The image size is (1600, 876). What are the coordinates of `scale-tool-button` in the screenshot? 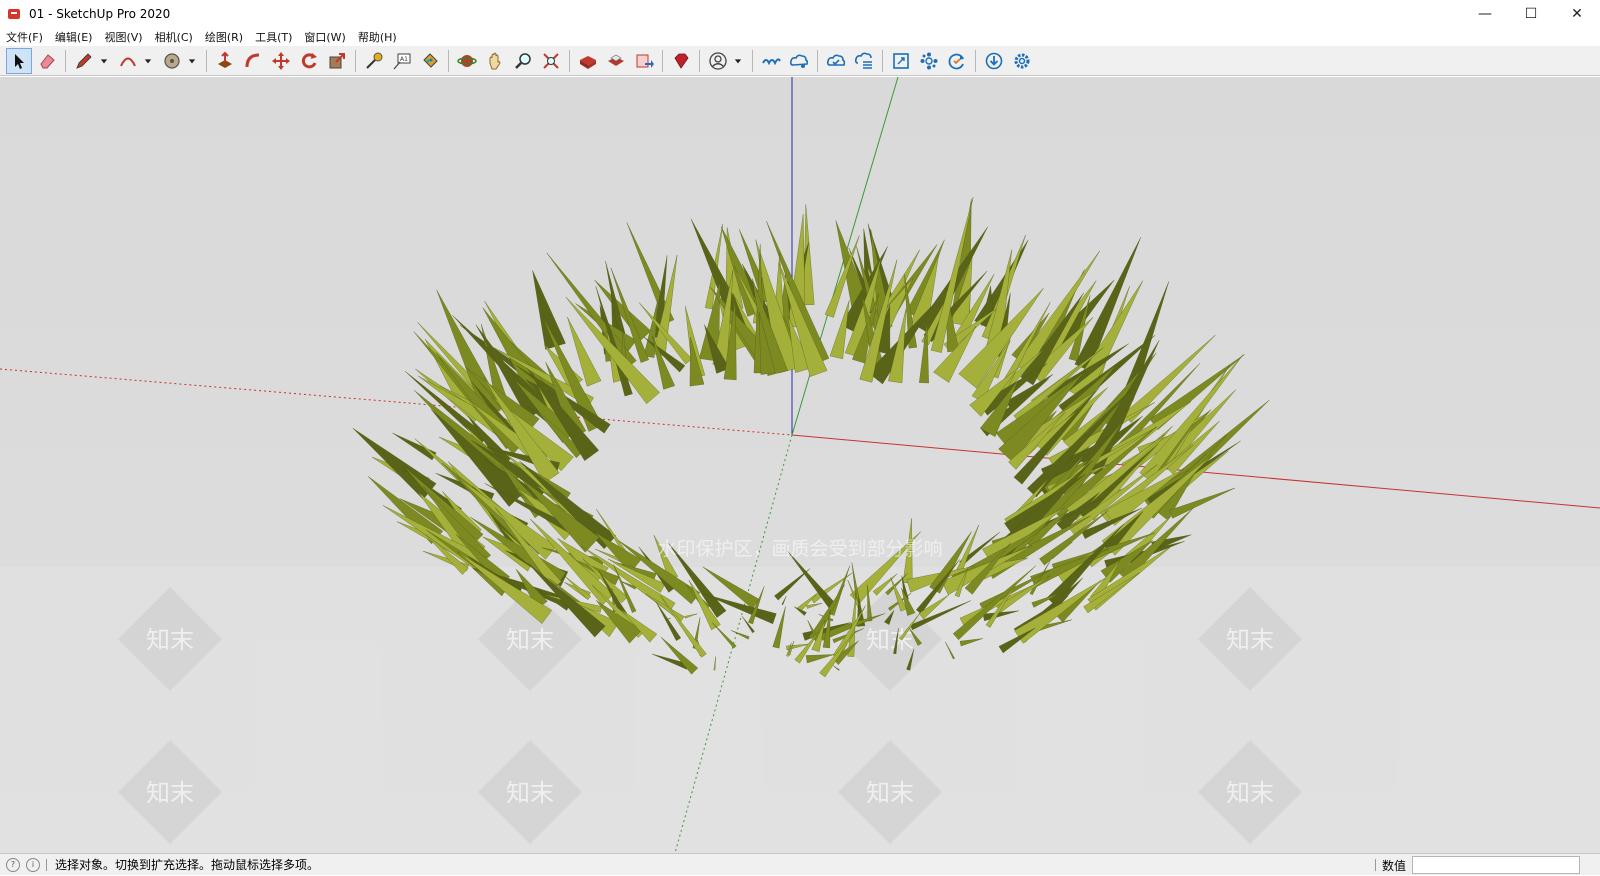 It's located at (337, 61).